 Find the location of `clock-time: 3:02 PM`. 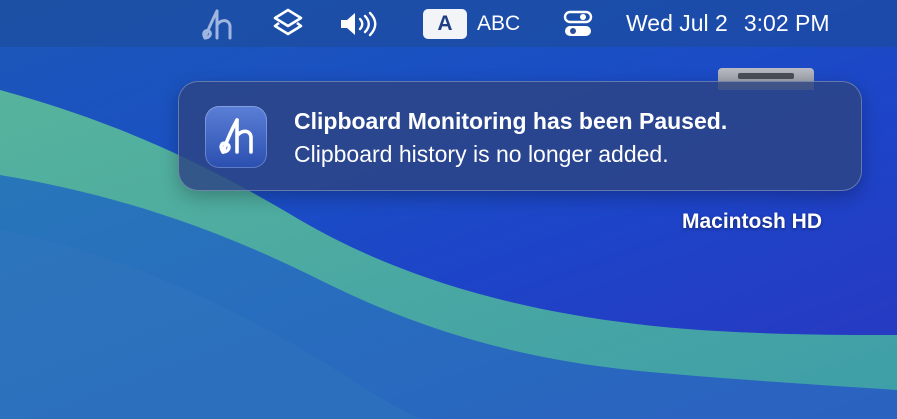

clock-time: 3:02 PM is located at coordinates (786, 23).